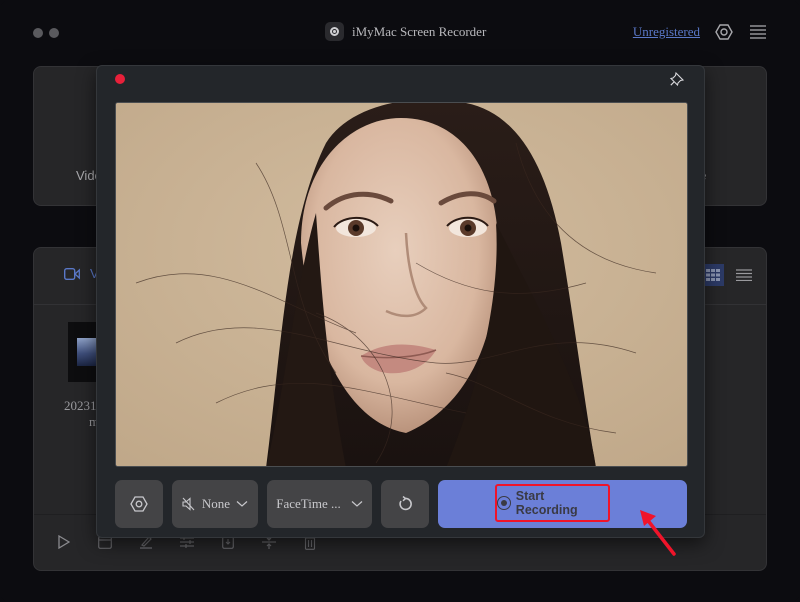 This screenshot has width=800, height=602. I want to click on tab-videos: V, so click(81, 273).